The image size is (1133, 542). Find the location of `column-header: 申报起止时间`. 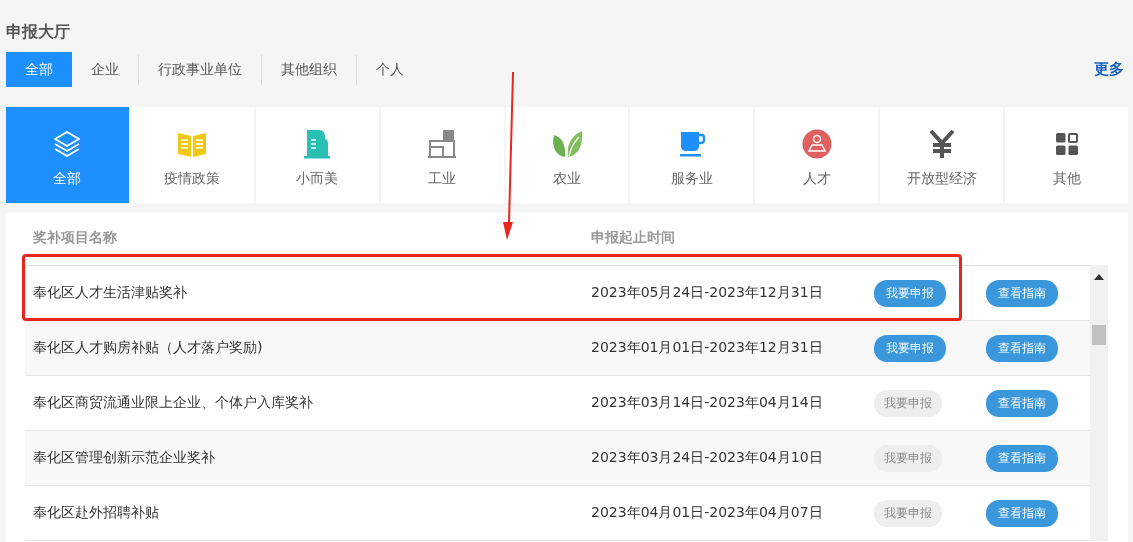

column-header: 申报起止时间 is located at coordinates (633, 238).